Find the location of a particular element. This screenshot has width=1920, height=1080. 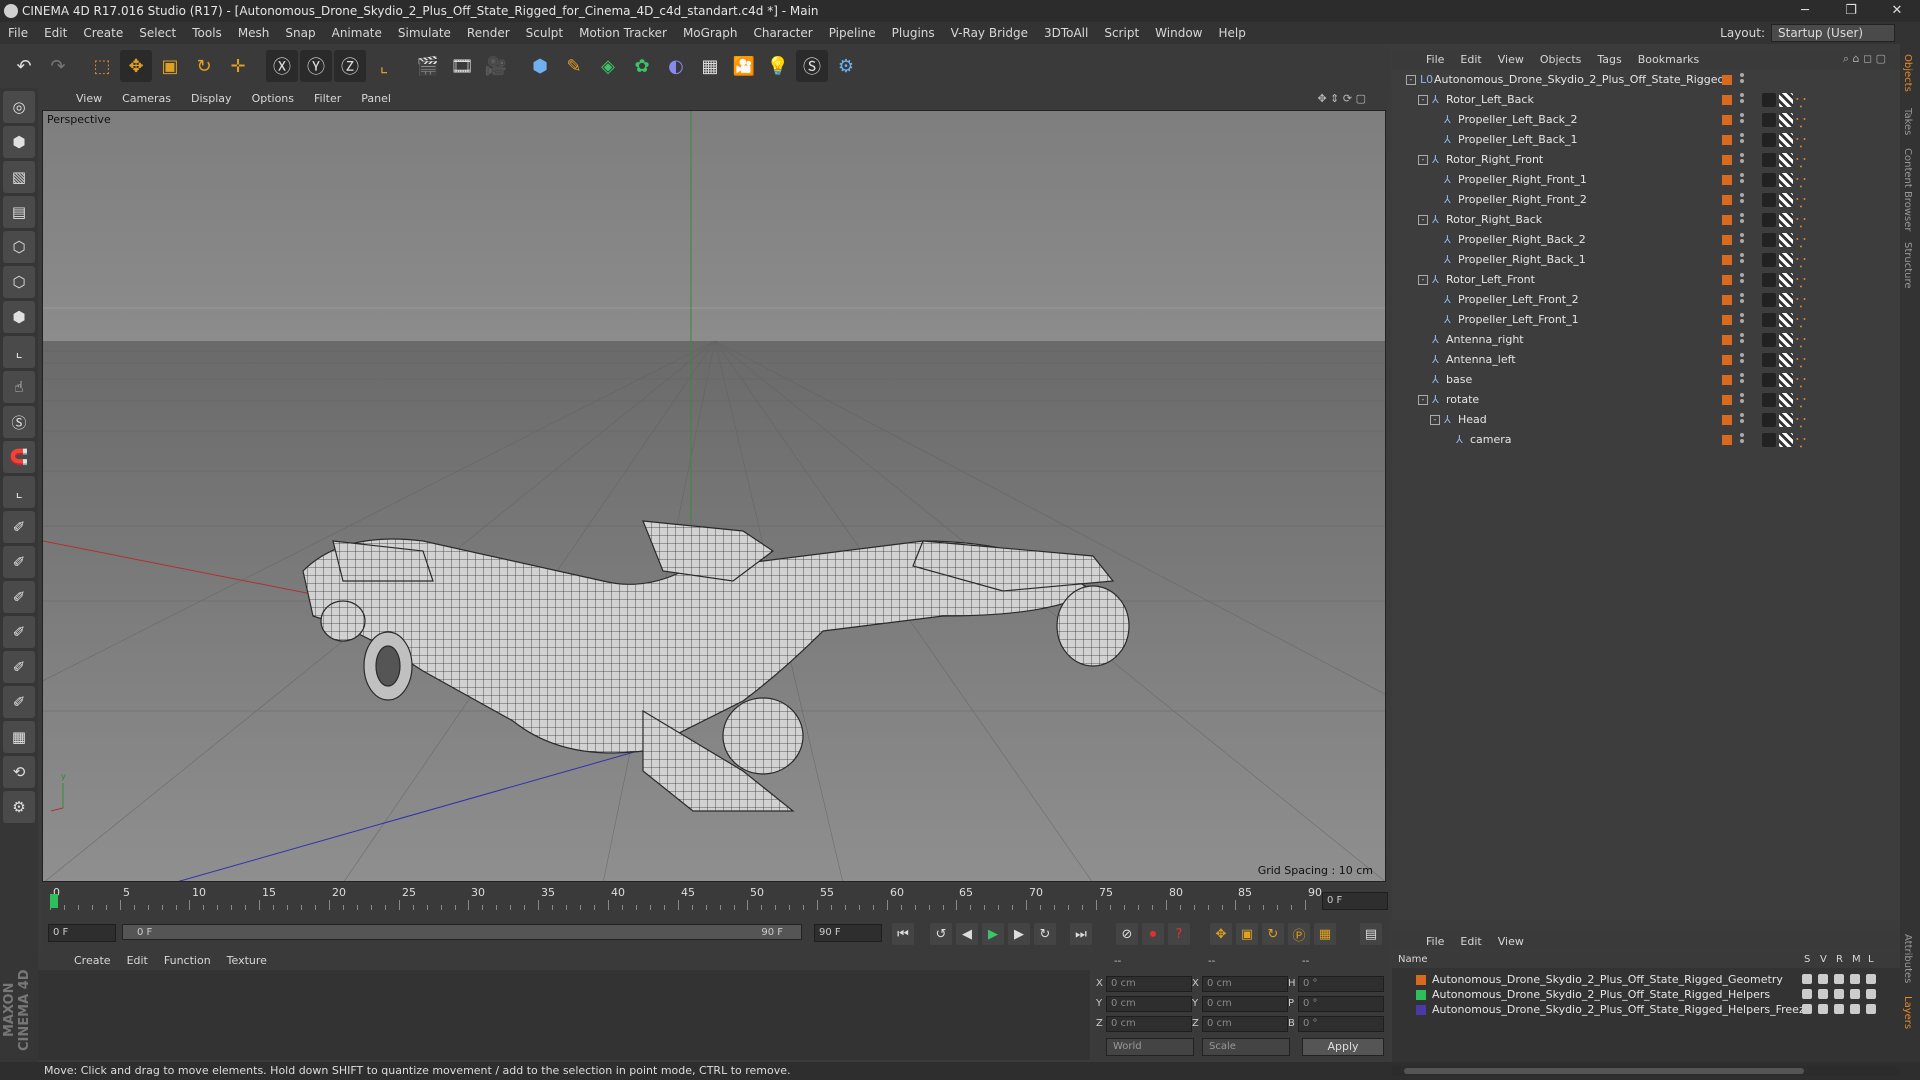

polygons-mode-icon: ⬢ is located at coordinates (19, 317).